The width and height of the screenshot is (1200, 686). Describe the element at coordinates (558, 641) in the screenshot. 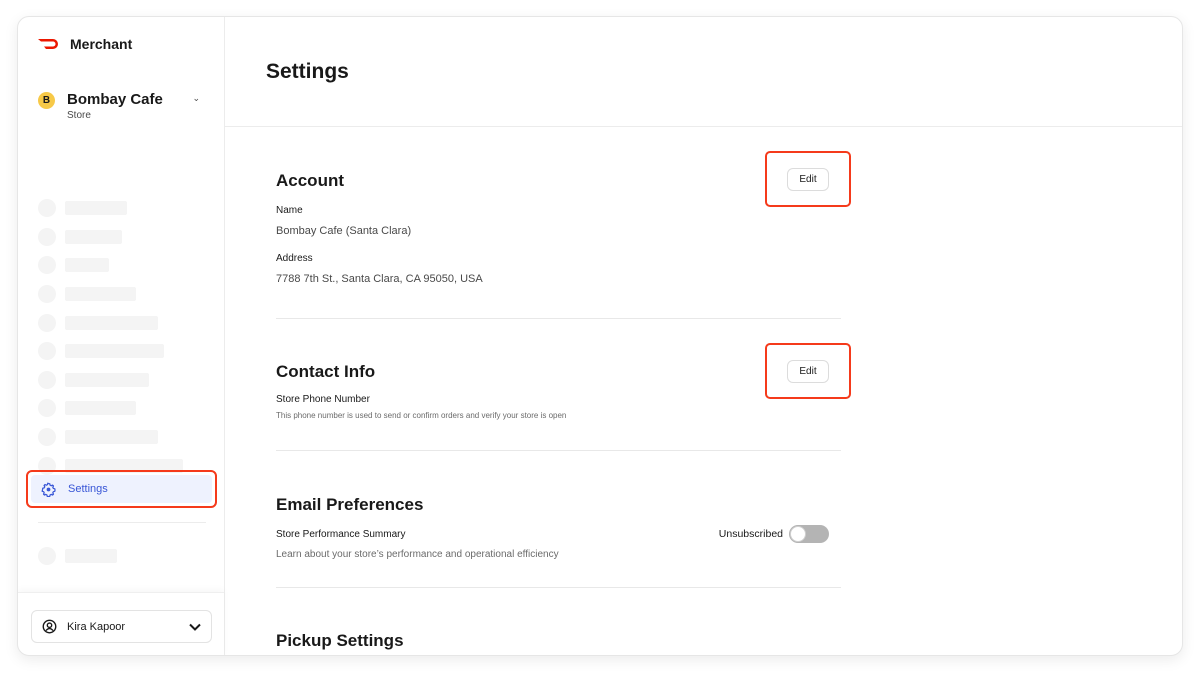

I see `pickup-section: Pickup Settings` at that location.